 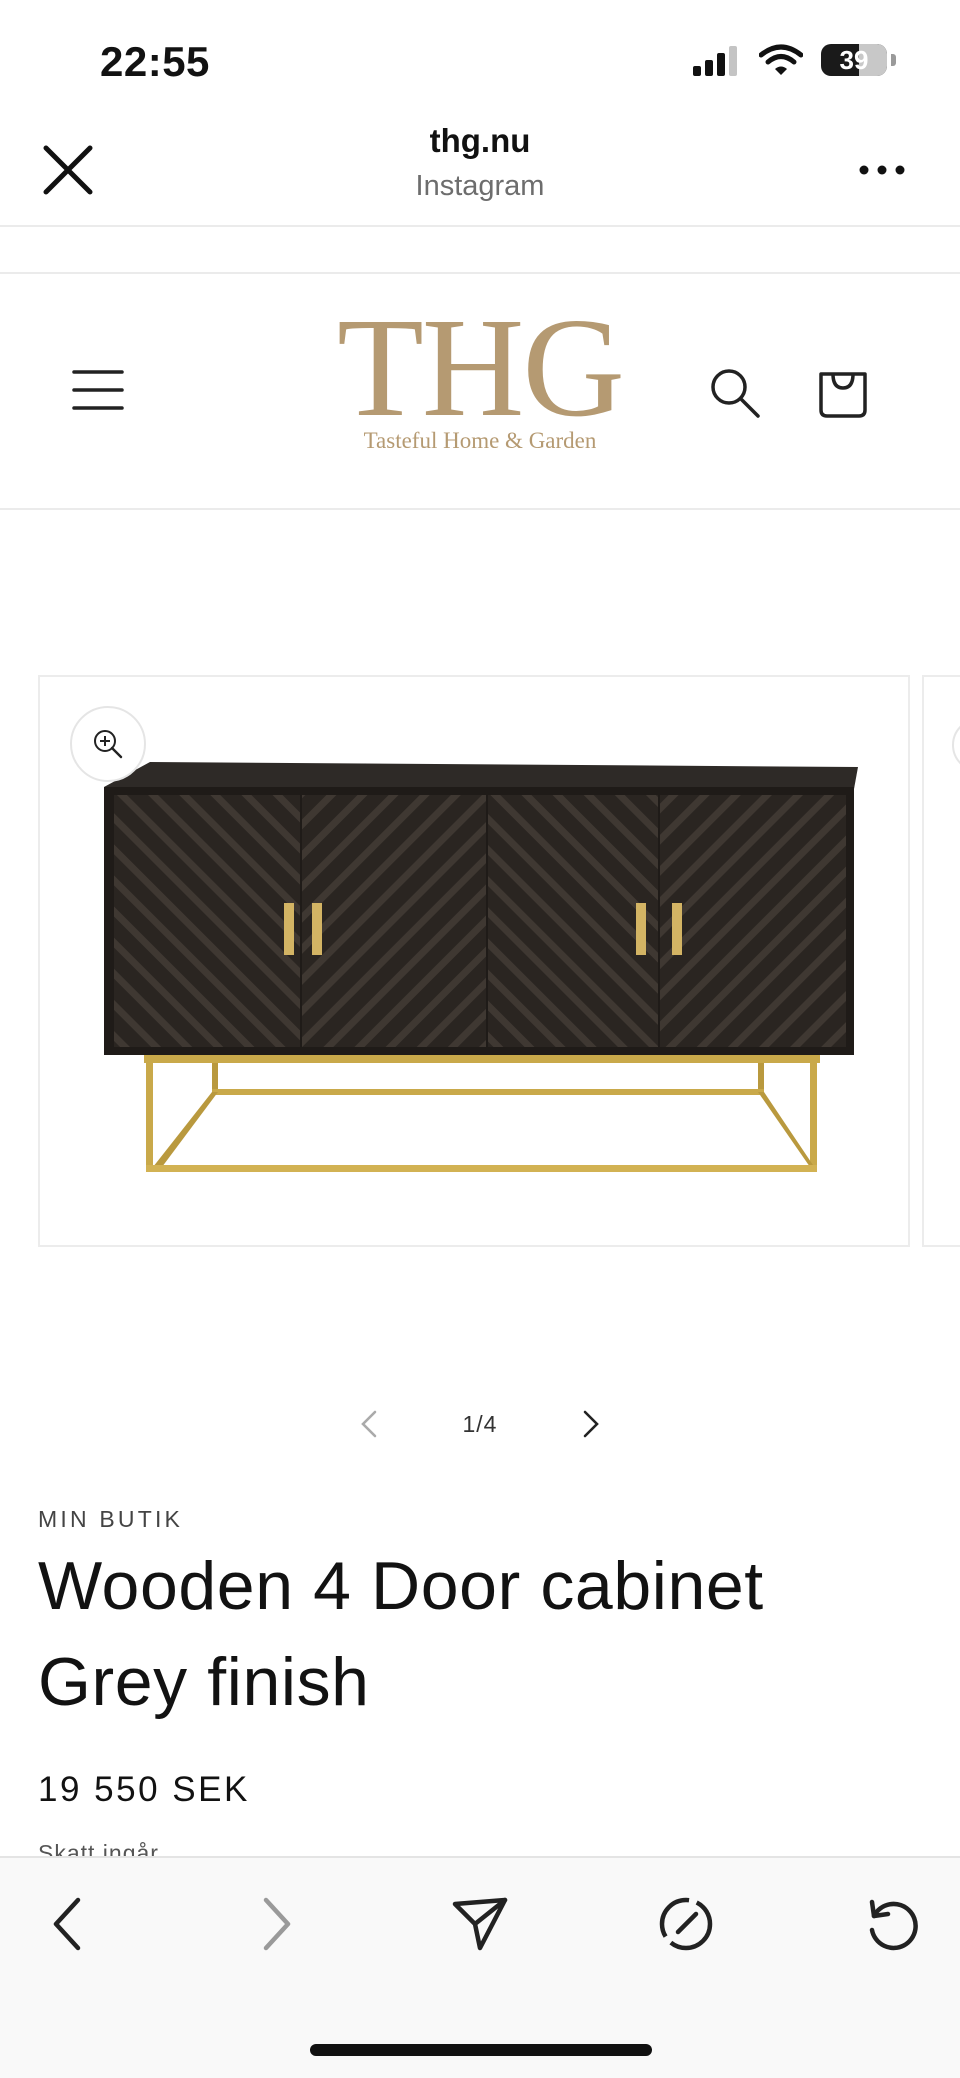 I want to click on cellular-signal-icon, so click(x=715, y=61).